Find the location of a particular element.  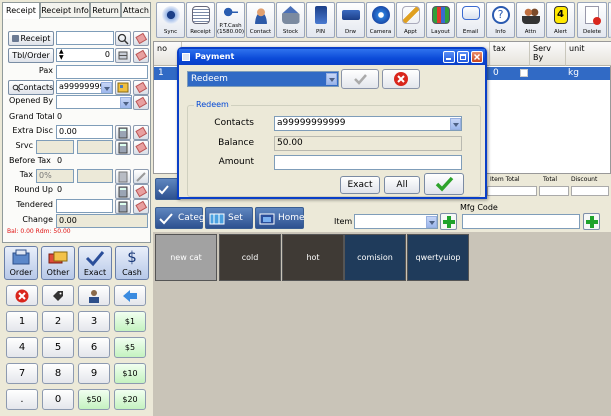

camera-button: Camera is located at coordinates (380, 20).